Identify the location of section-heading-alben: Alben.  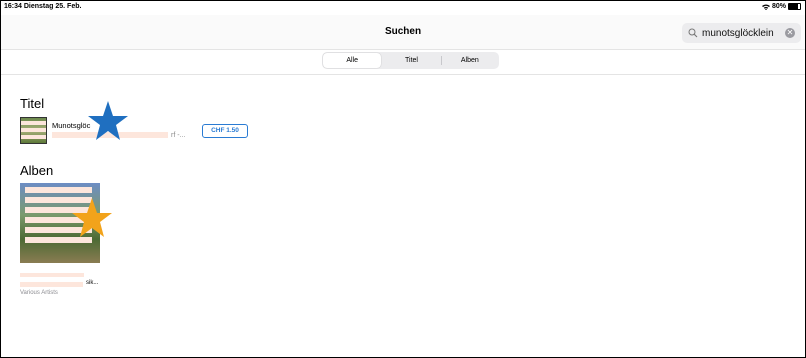
(37, 170).